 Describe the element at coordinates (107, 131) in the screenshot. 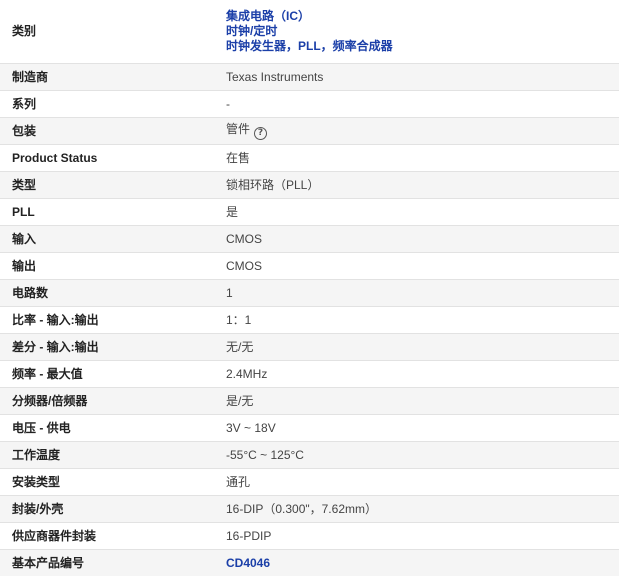

I see `attribute-label: 包装` at that location.